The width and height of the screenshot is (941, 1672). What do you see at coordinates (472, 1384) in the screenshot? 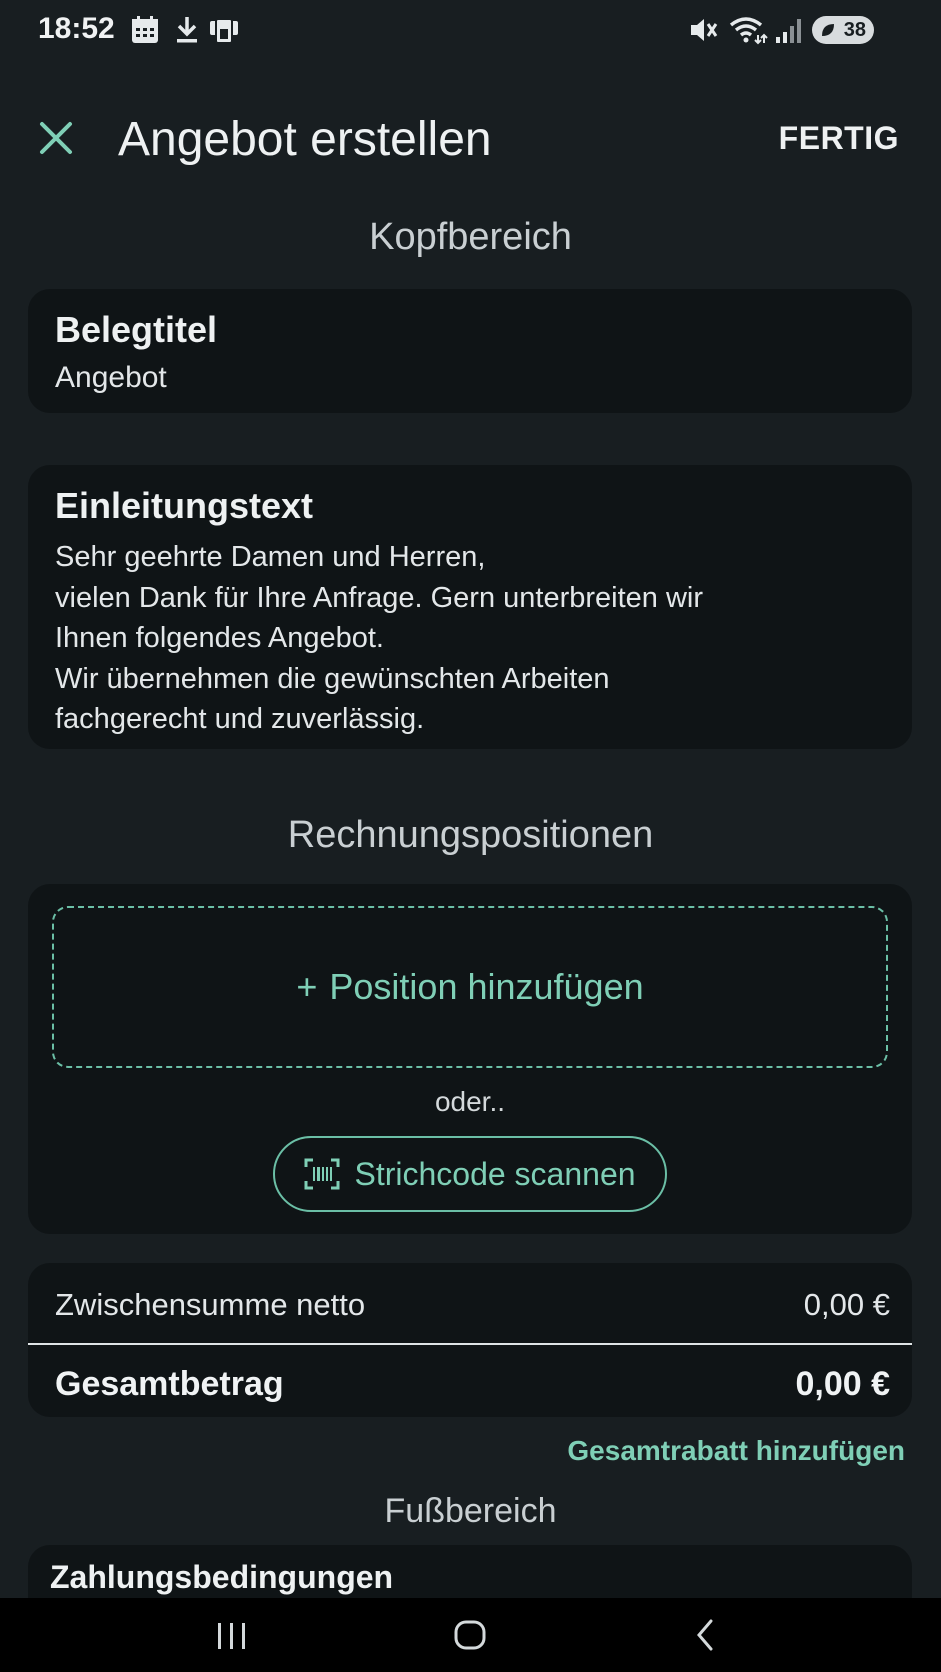
I see `grand-total-row: Gesamtbetrag 0,00 €` at bounding box center [472, 1384].